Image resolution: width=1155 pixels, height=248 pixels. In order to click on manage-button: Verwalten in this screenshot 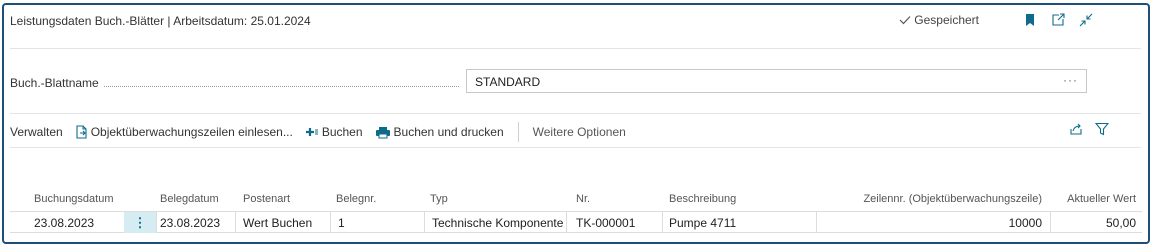, I will do `click(36, 132)`.